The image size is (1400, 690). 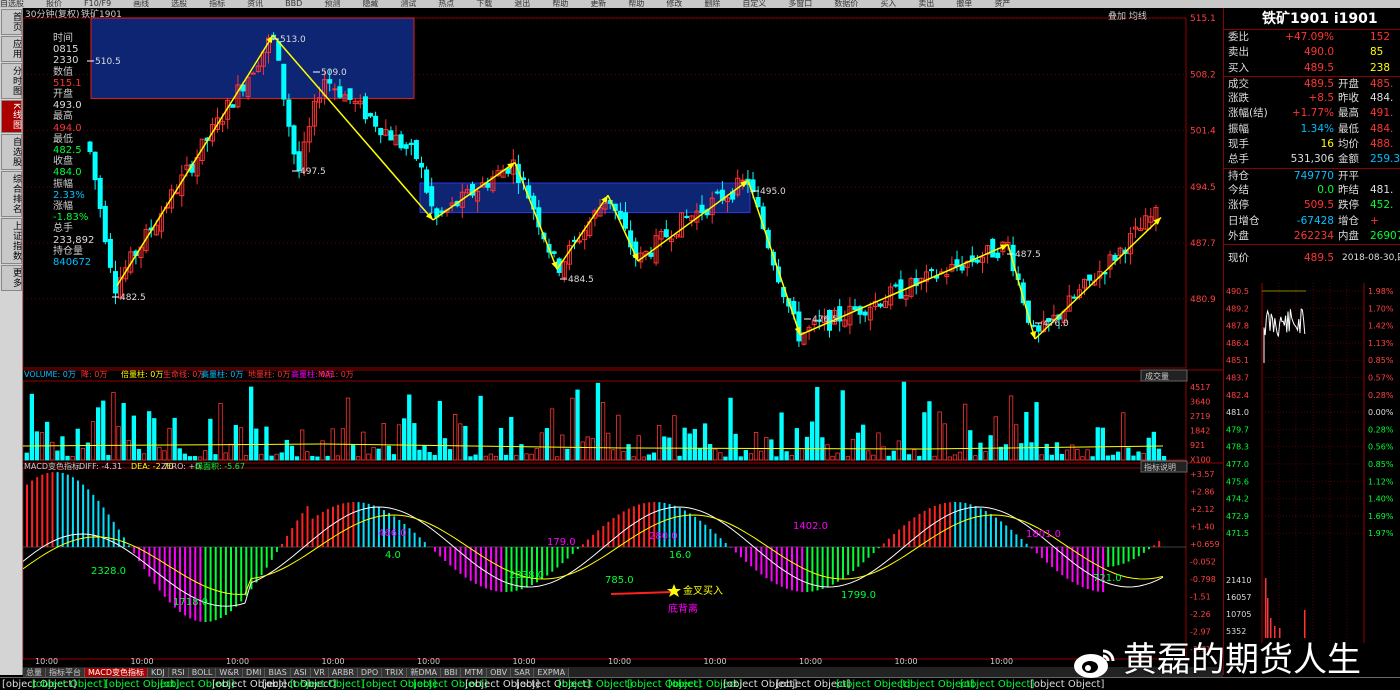 I want to click on indicator-tab: SAR, so click(x=523, y=672).